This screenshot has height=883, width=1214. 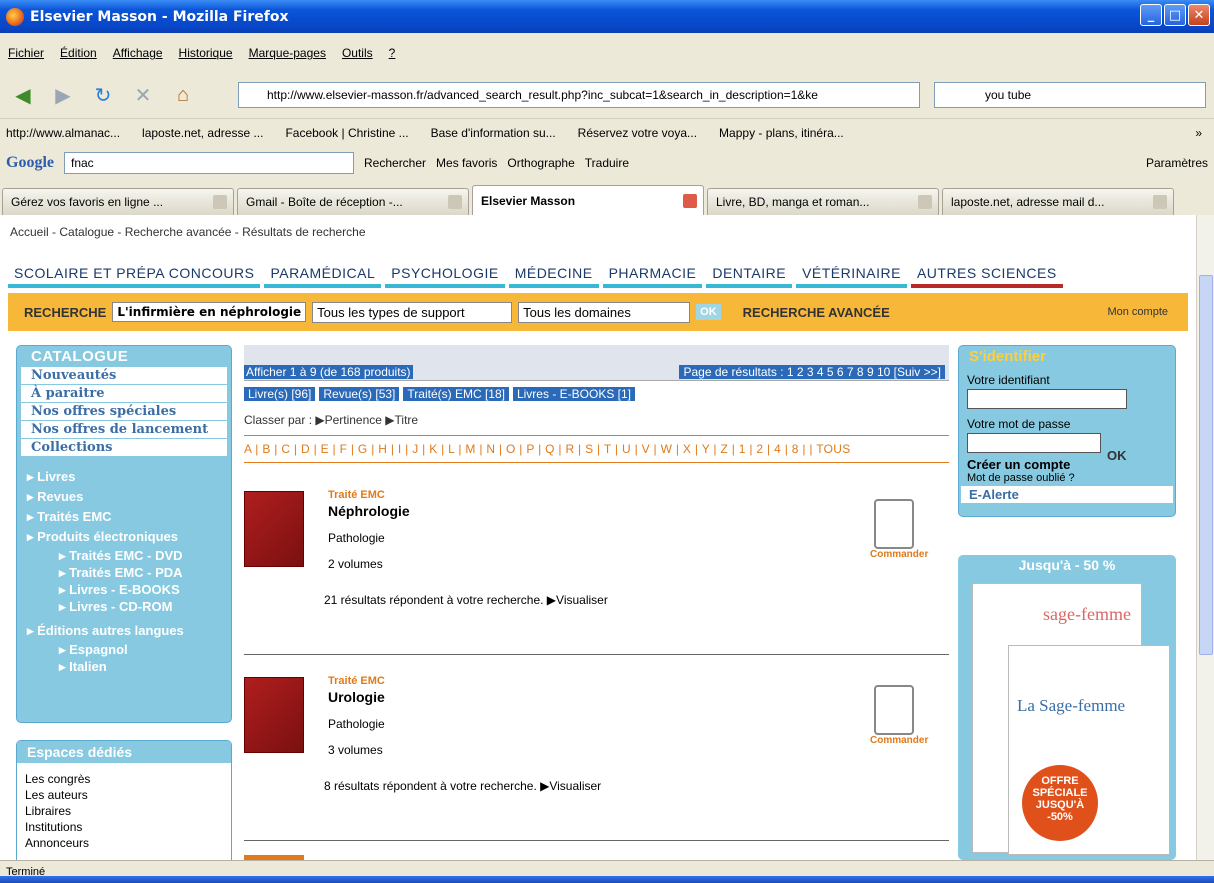 What do you see at coordinates (466, 163) in the screenshot?
I see `mes-favoris-button: Mes favoris` at bounding box center [466, 163].